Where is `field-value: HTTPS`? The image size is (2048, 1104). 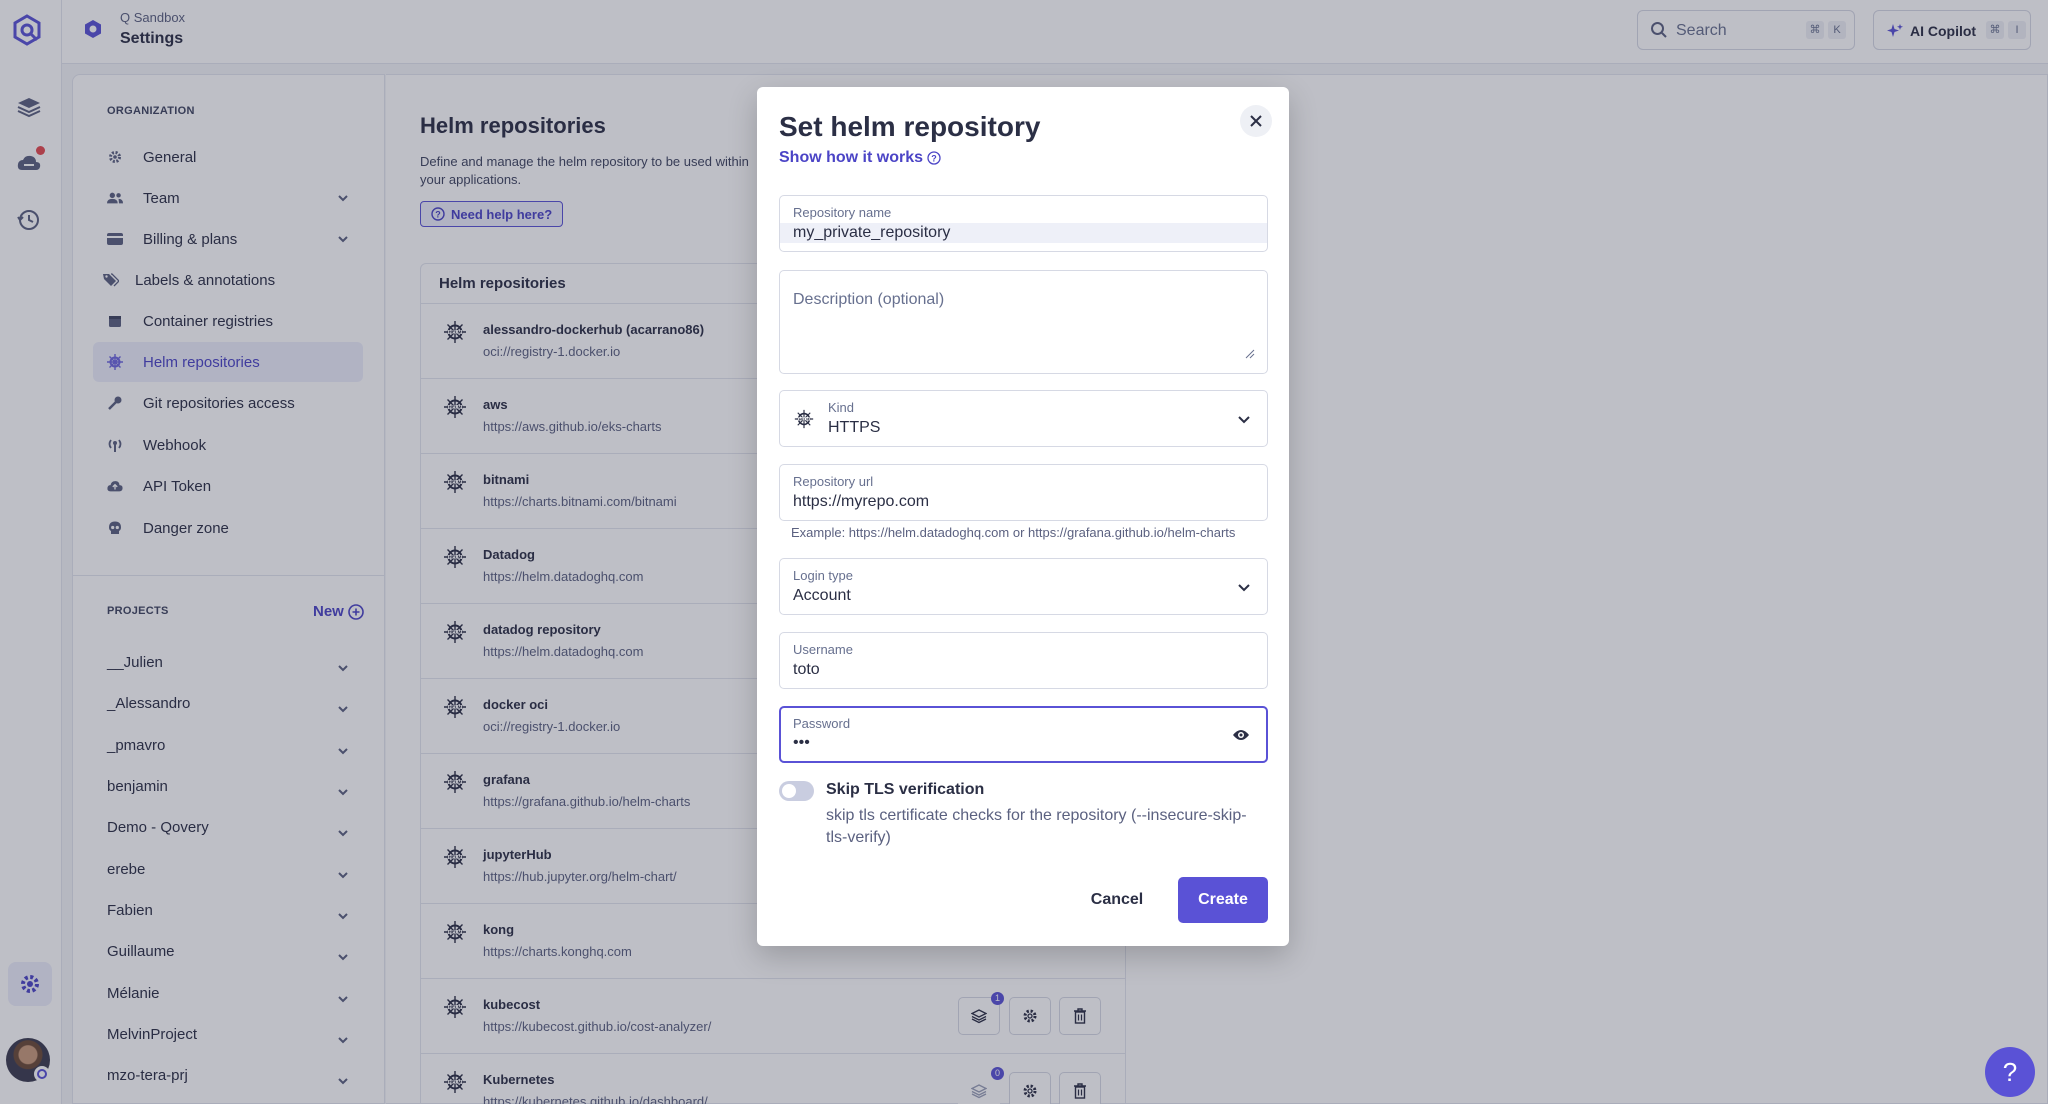 field-value: HTTPS is located at coordinates (854, 427).